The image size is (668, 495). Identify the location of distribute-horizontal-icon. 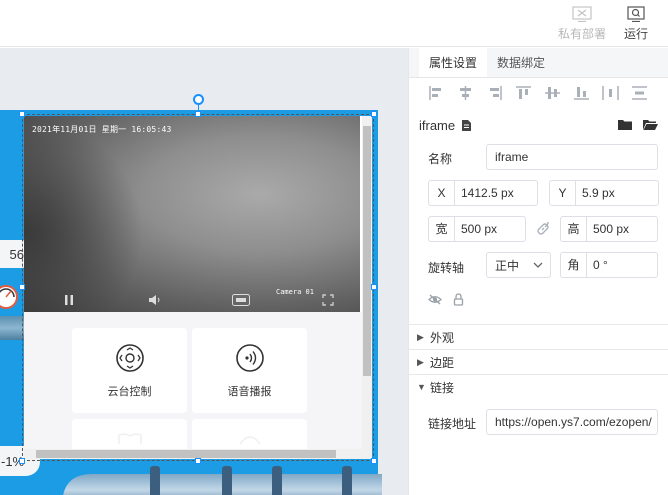
(610, 93).